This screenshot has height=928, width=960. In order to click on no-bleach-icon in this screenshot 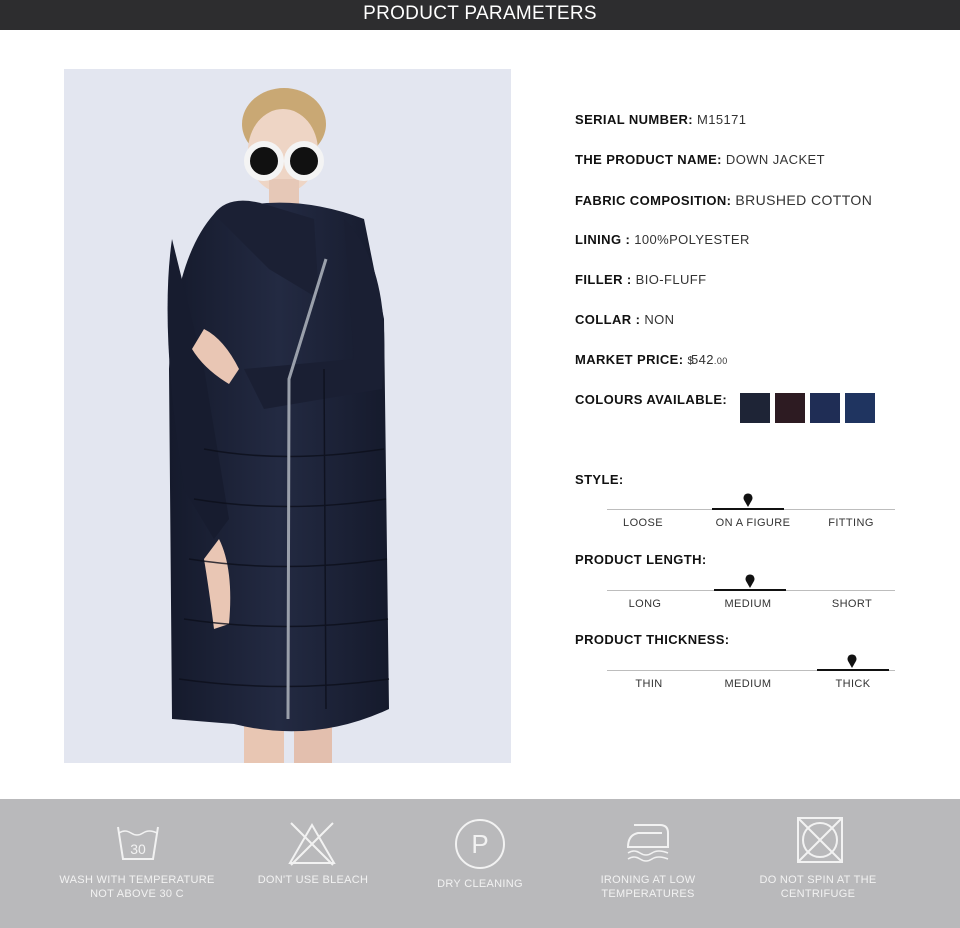, I will do `click(312, 844)`.